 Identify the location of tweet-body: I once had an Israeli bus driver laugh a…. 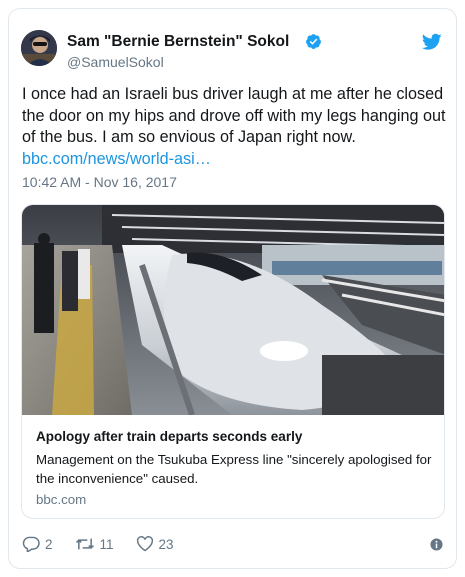
(234, 115).